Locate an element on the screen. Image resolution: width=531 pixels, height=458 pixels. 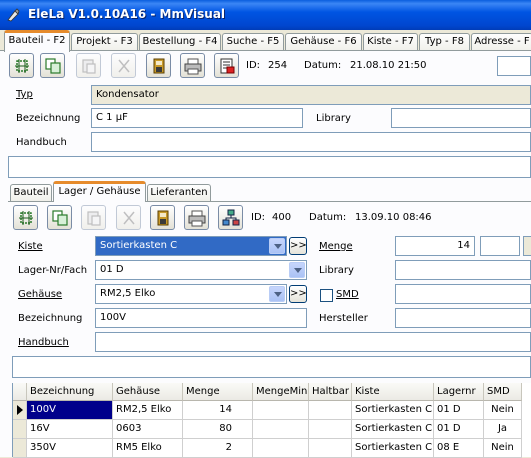
tab-bauteil: Bauteil - F2 is located at coordinates (37, 41).